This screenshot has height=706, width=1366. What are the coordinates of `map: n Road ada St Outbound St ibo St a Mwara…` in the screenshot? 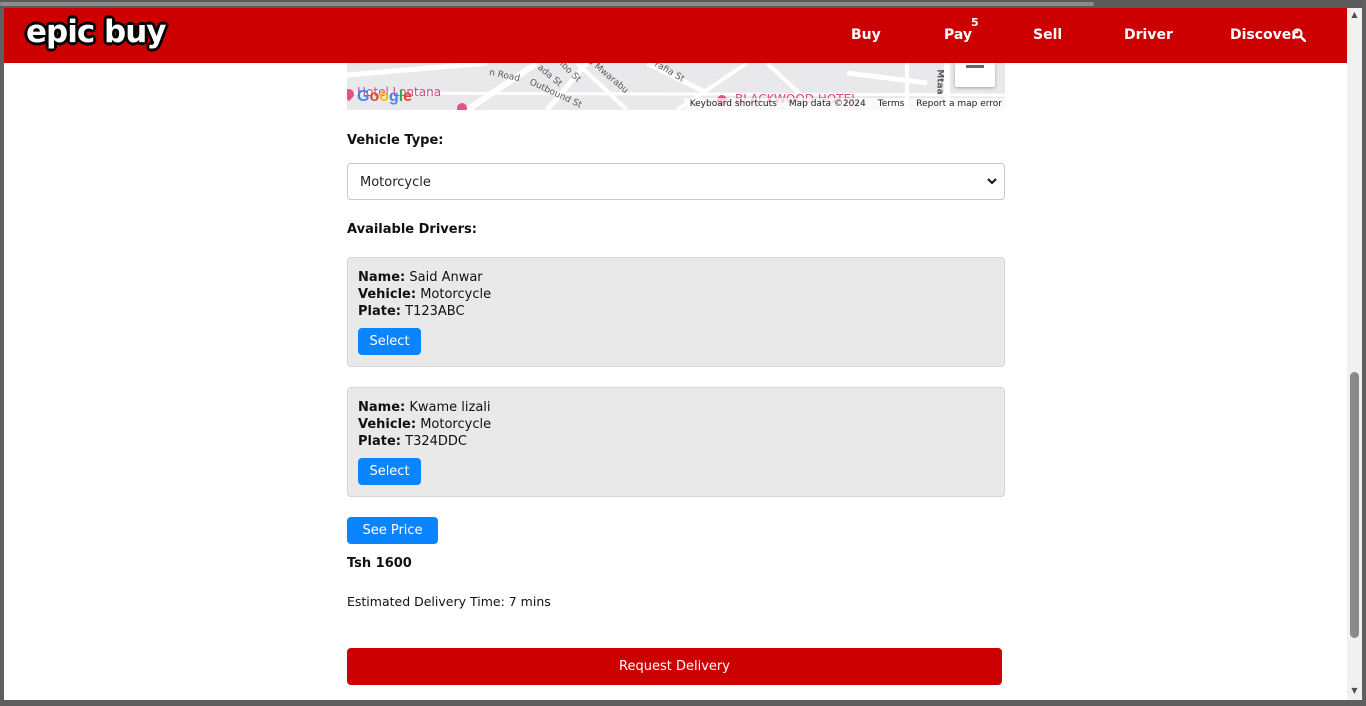 It's located at (676, 86).